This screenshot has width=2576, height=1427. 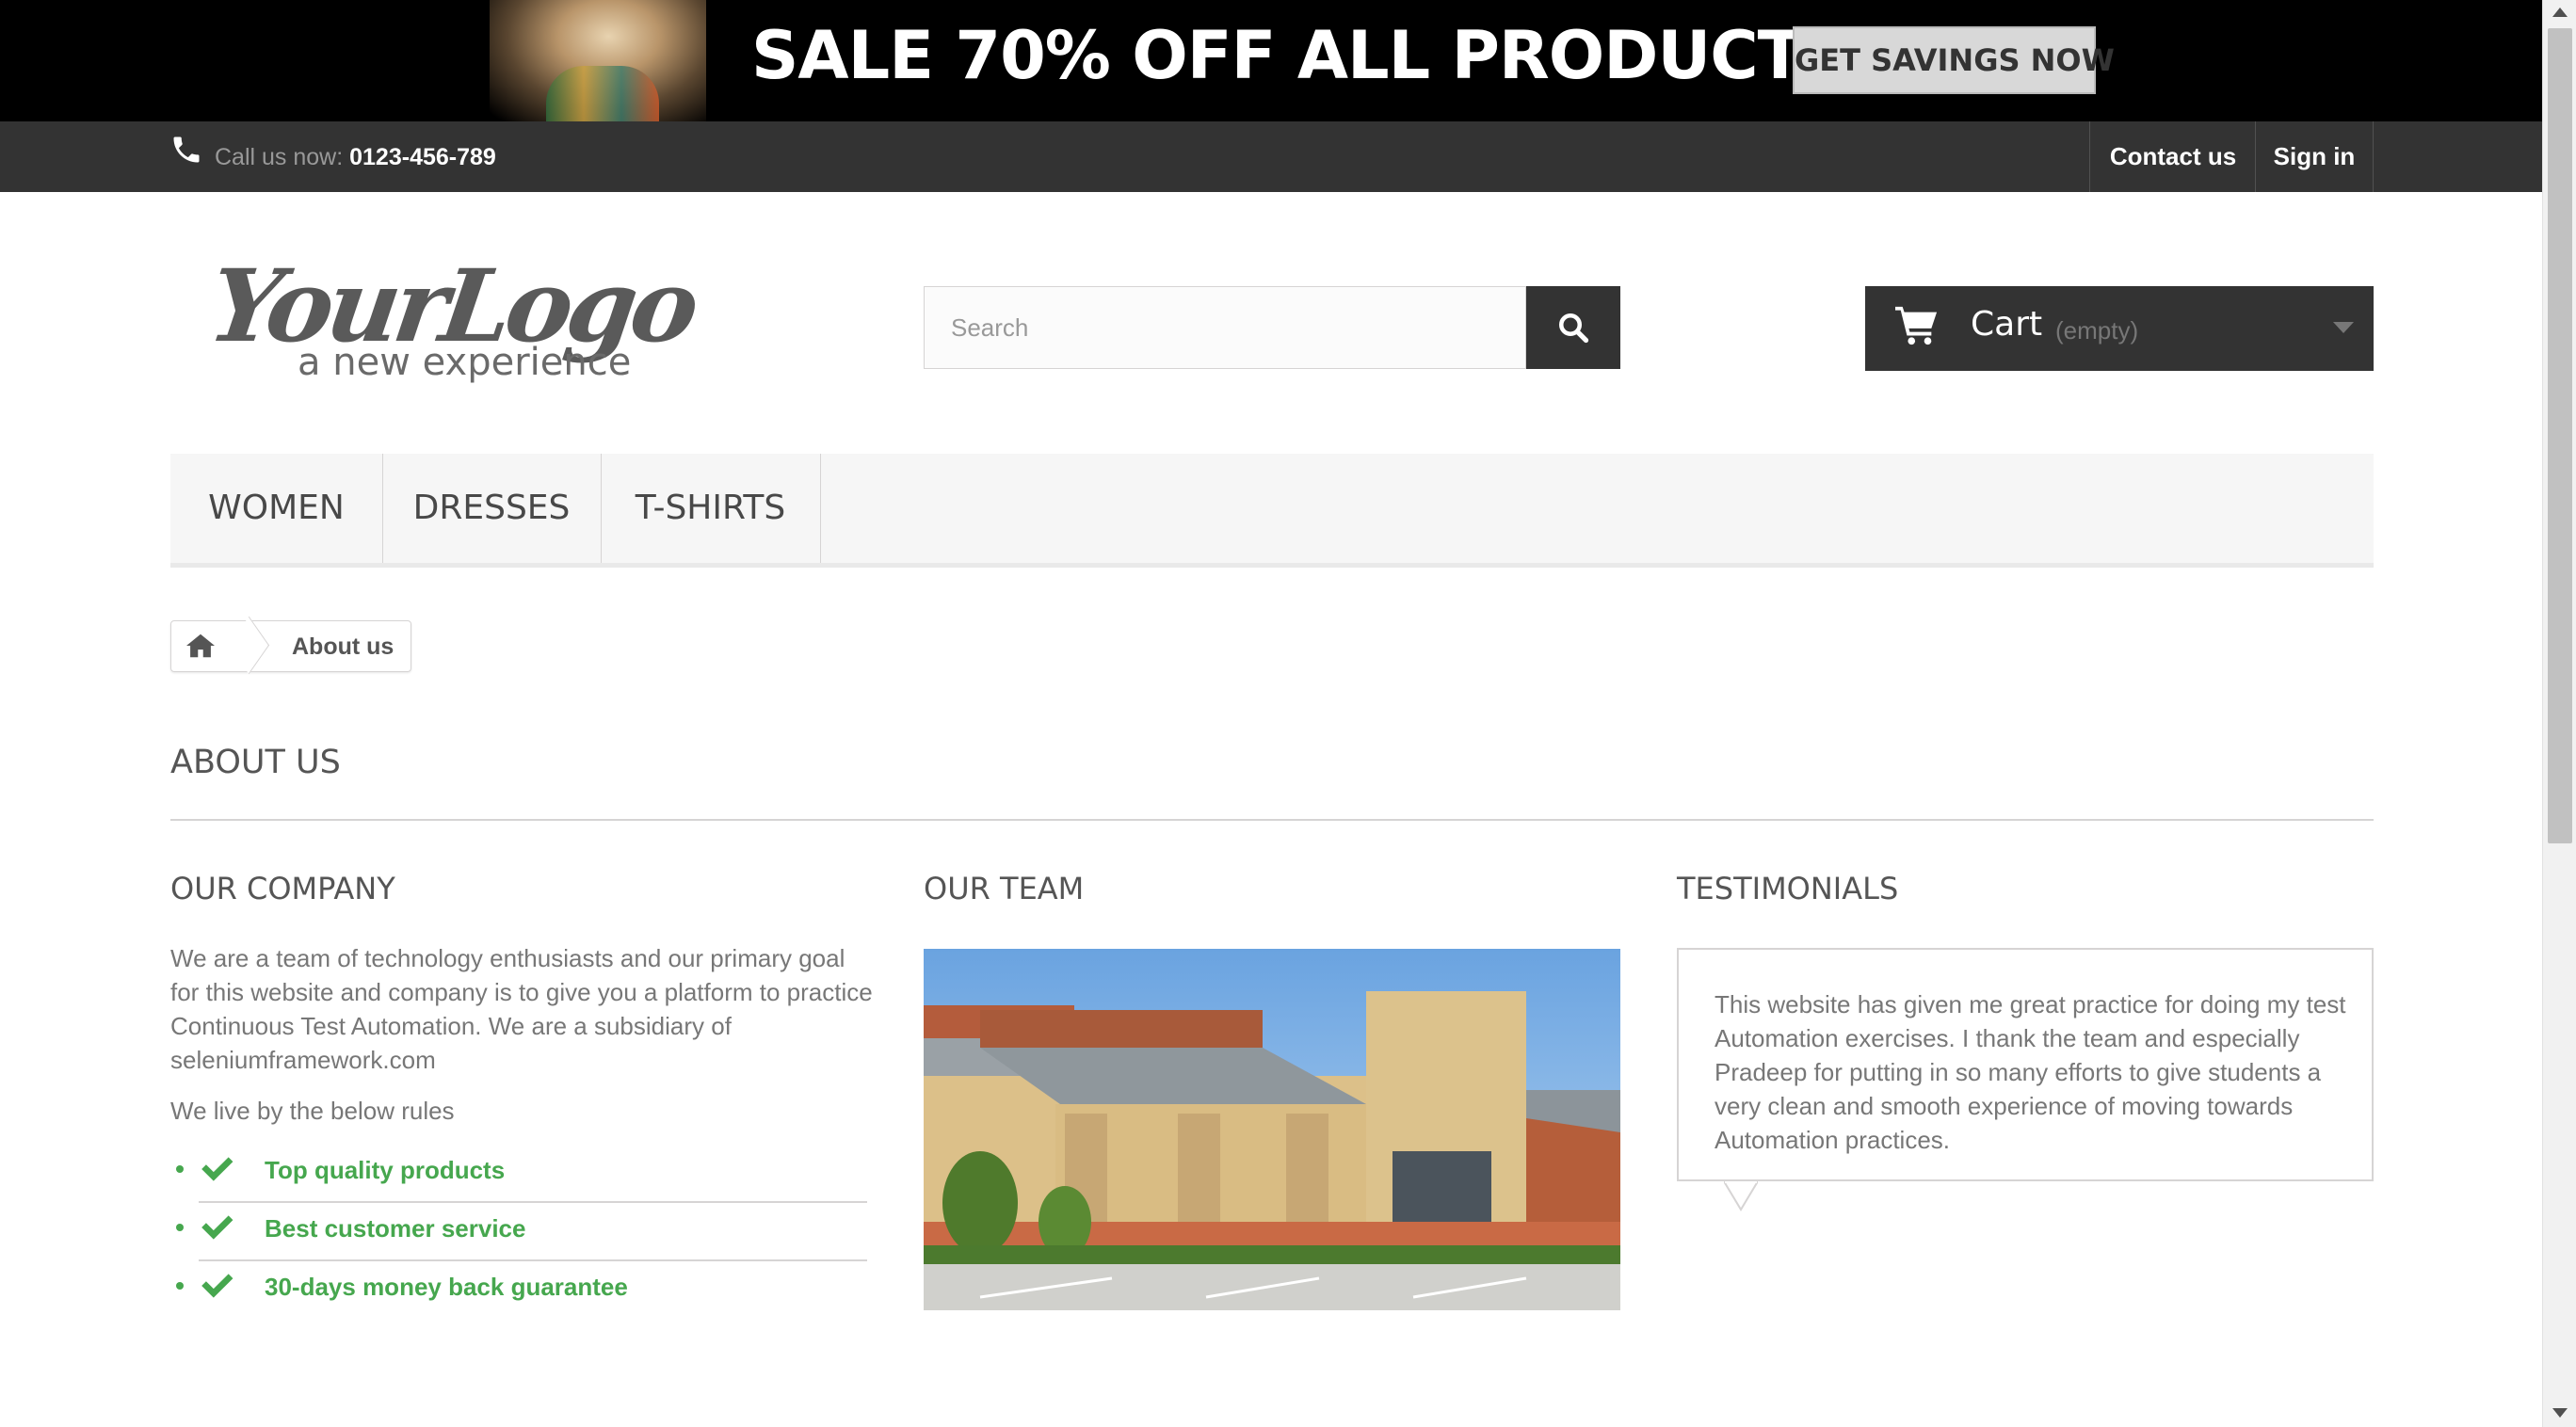 I want to click on testimonials-heading: TESTIMONIALS, so click(x=1788, y=888).